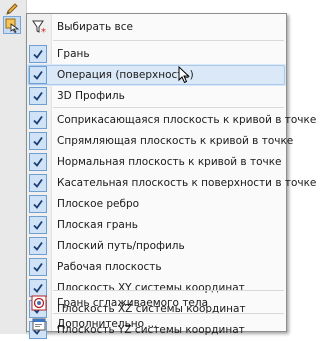 This screenshot has width=320, height=341. What do you see at coordinates (39, 303) in the screenshot?
I see `face-target-icon` at bounding box center [39, 303].